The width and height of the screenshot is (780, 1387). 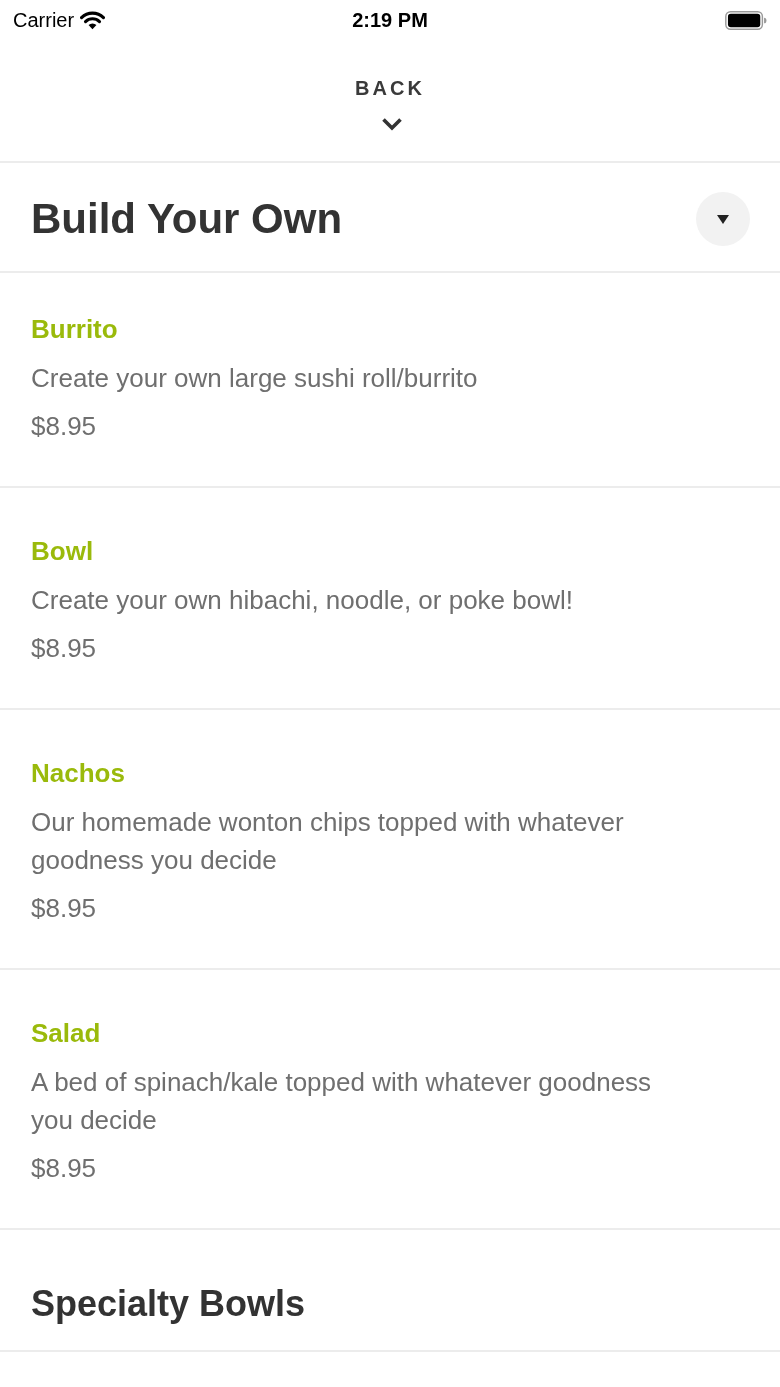 I want to click on item-description: Create your own hibachi, noodle, or poke bowl!, so click(x=302, y=600).